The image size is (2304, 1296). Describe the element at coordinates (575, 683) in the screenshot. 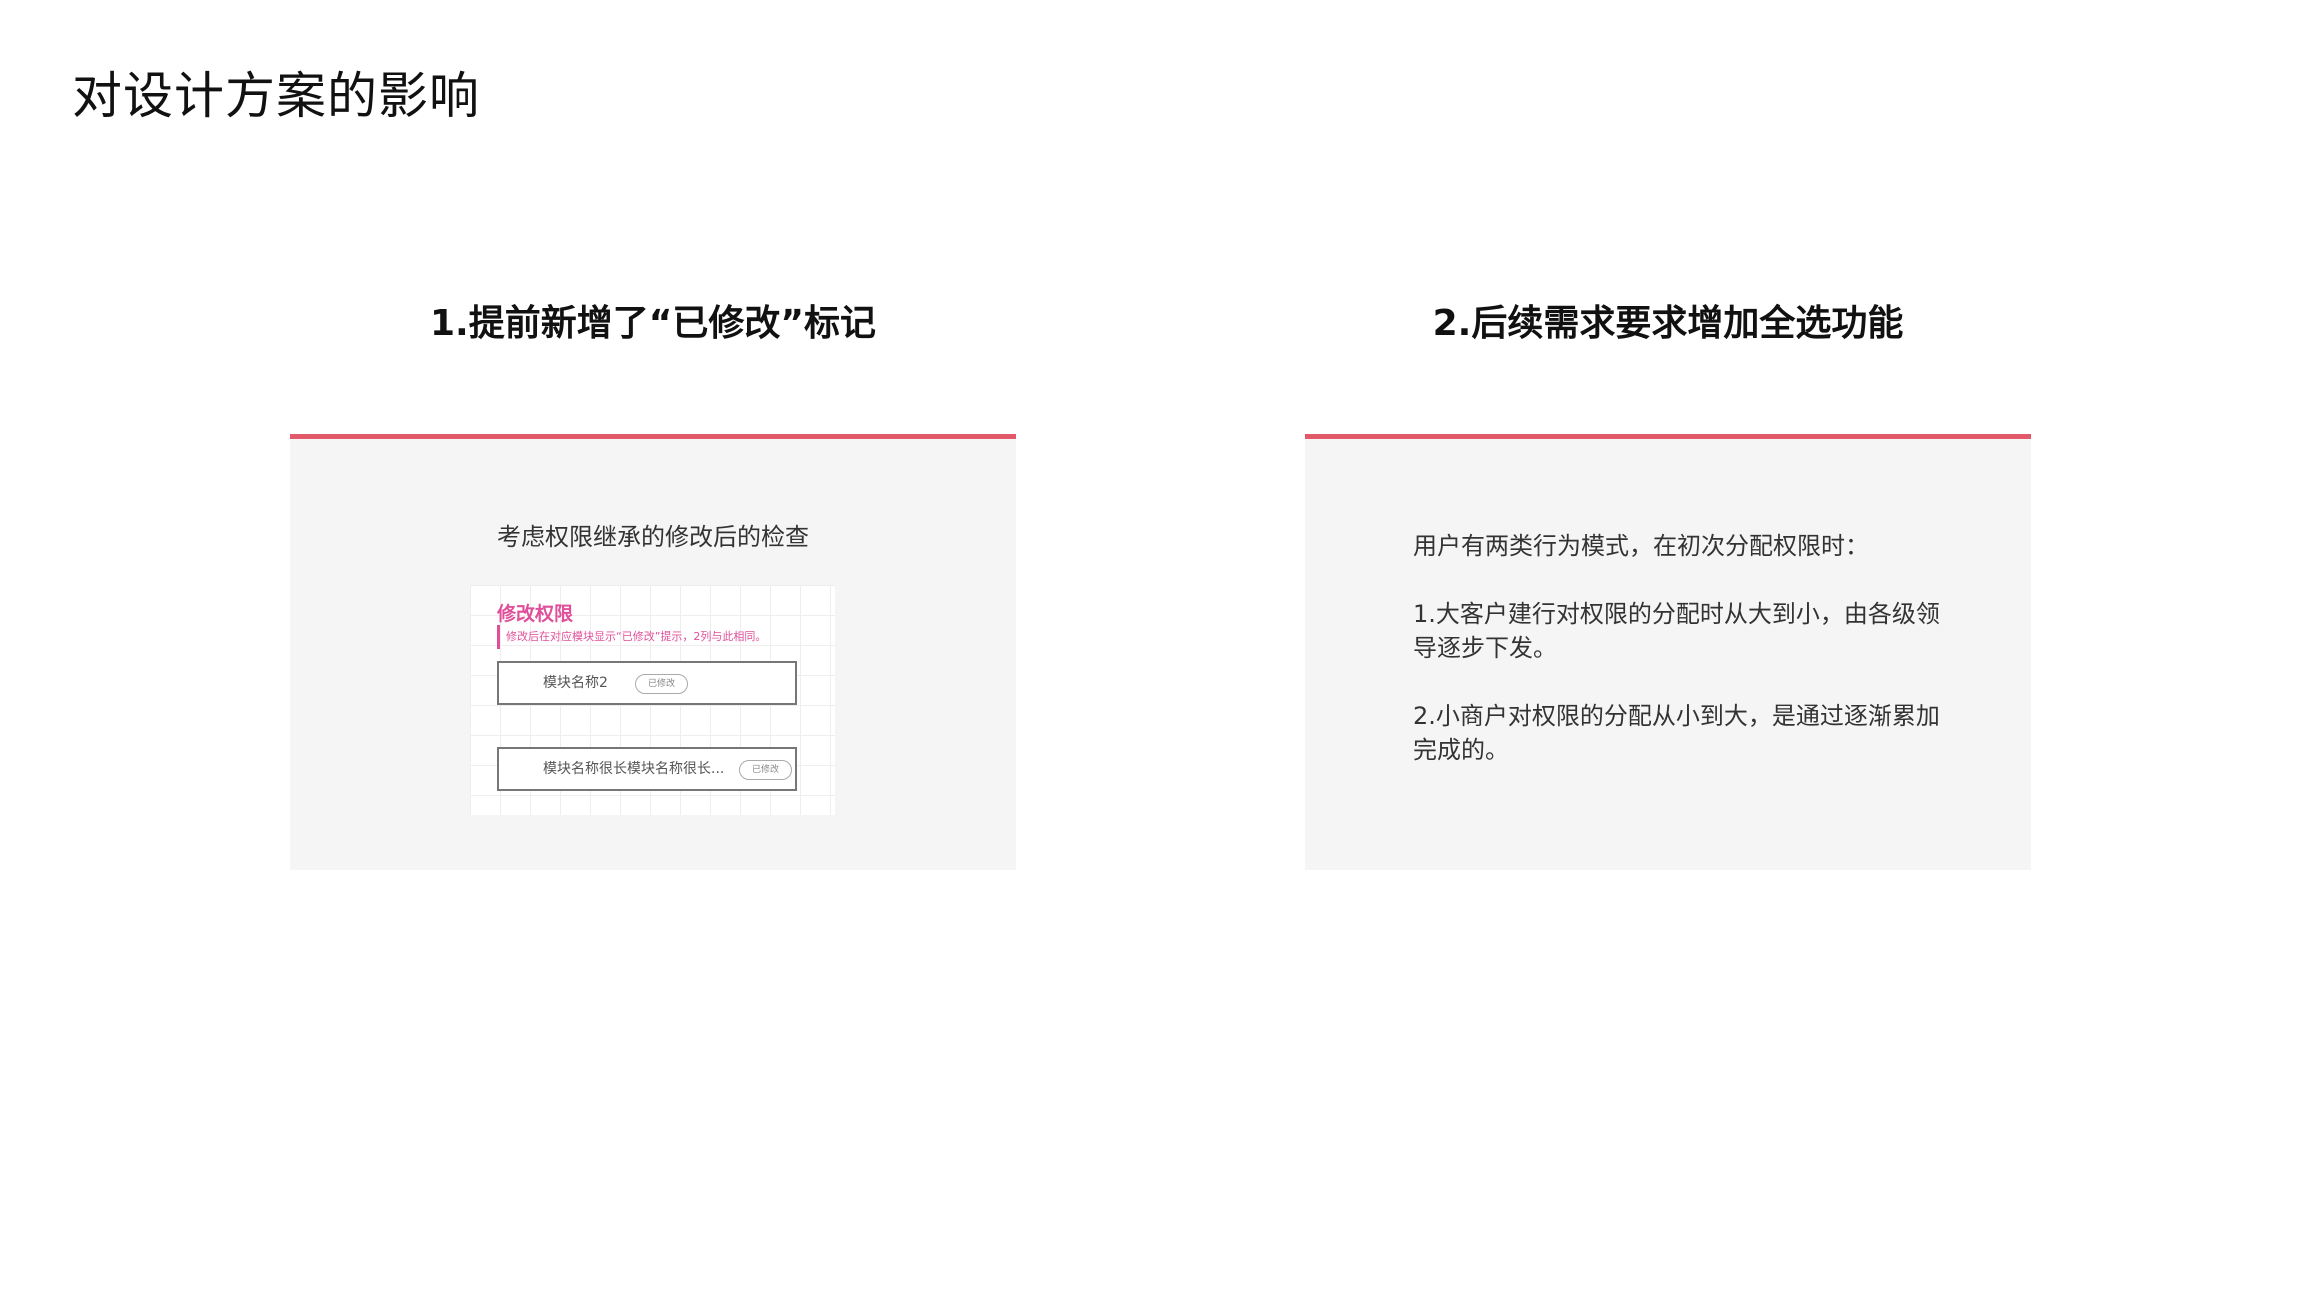

I see `module-name: 模块名称2` at that location.